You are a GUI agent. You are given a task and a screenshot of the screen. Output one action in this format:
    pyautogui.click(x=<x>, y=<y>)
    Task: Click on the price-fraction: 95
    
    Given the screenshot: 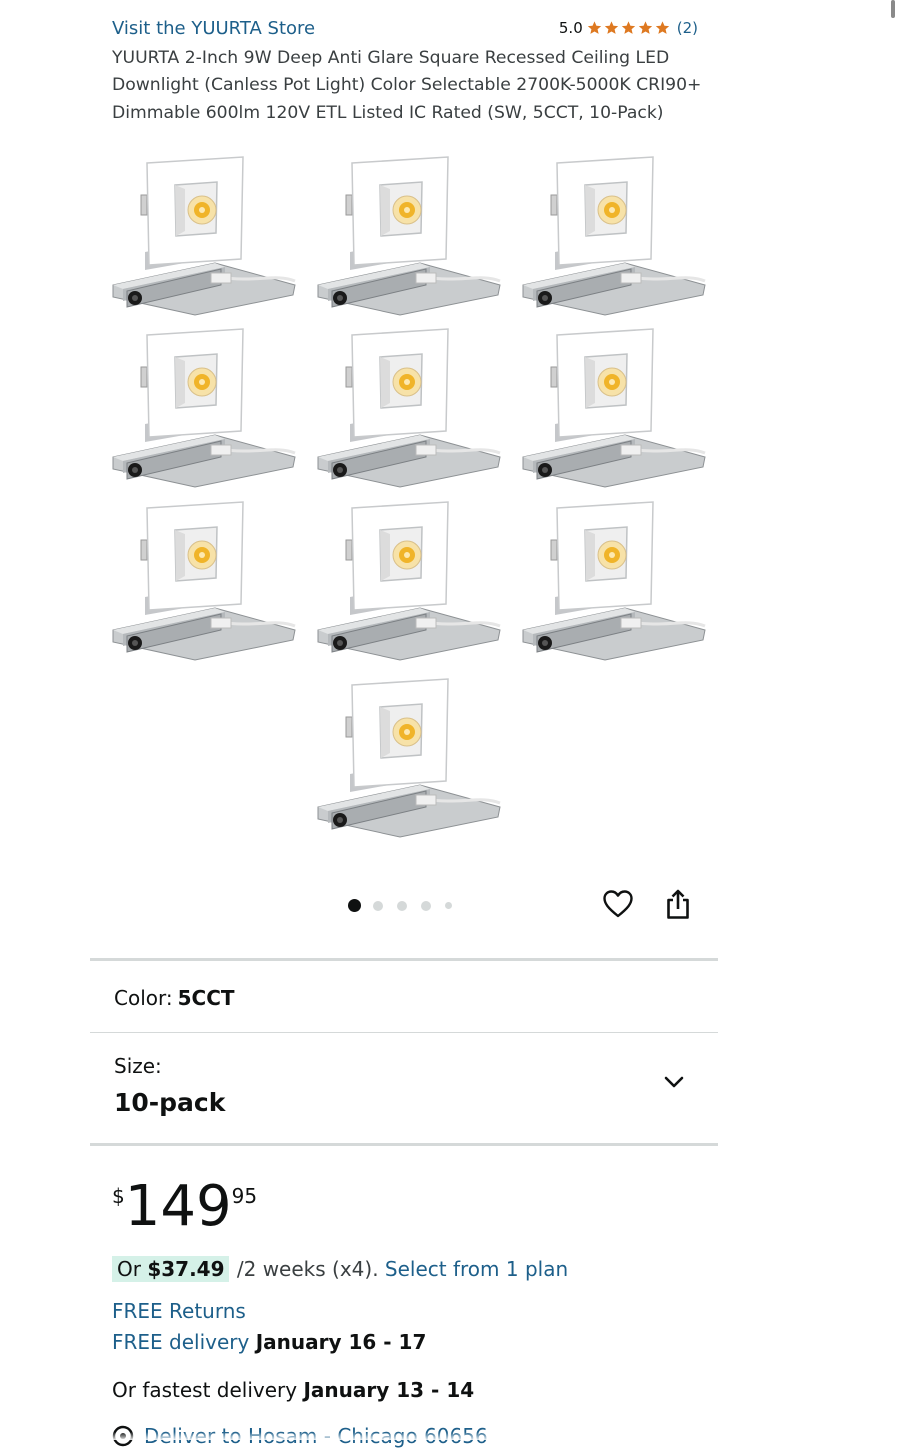 What is the action you would take?
    pyautogui.click(x=244, y=1196)
    